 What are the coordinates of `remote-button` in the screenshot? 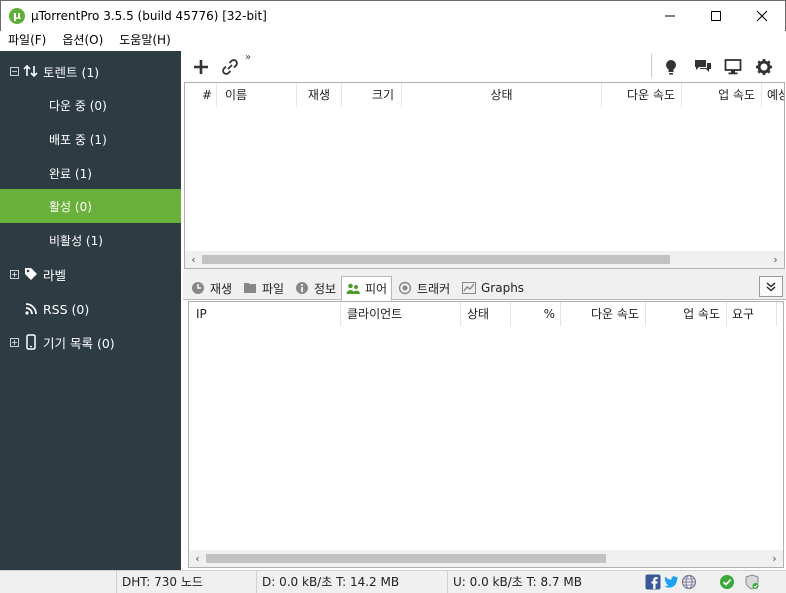 It's located at (733, 67).